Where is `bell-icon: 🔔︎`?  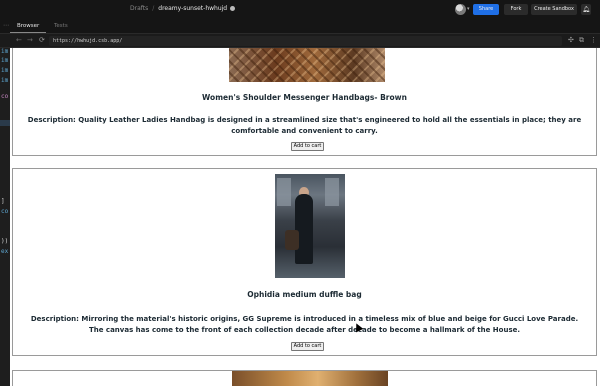
bell-icon: 🔔︎ is located at coordinates (586, 9).